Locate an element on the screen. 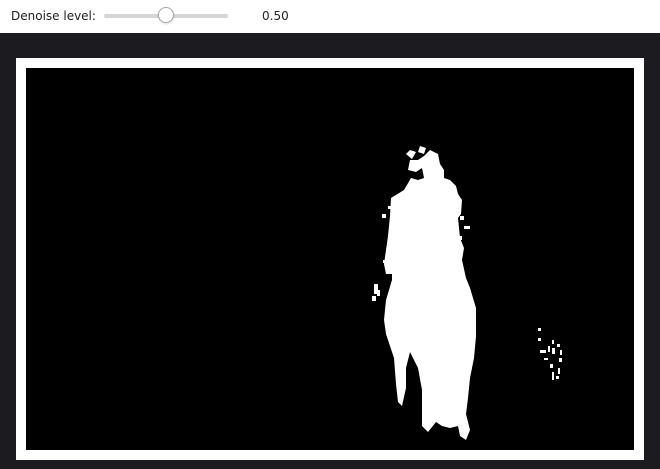  toolbar: Denoise level: 0.50 is located at coordinates (330, 16).